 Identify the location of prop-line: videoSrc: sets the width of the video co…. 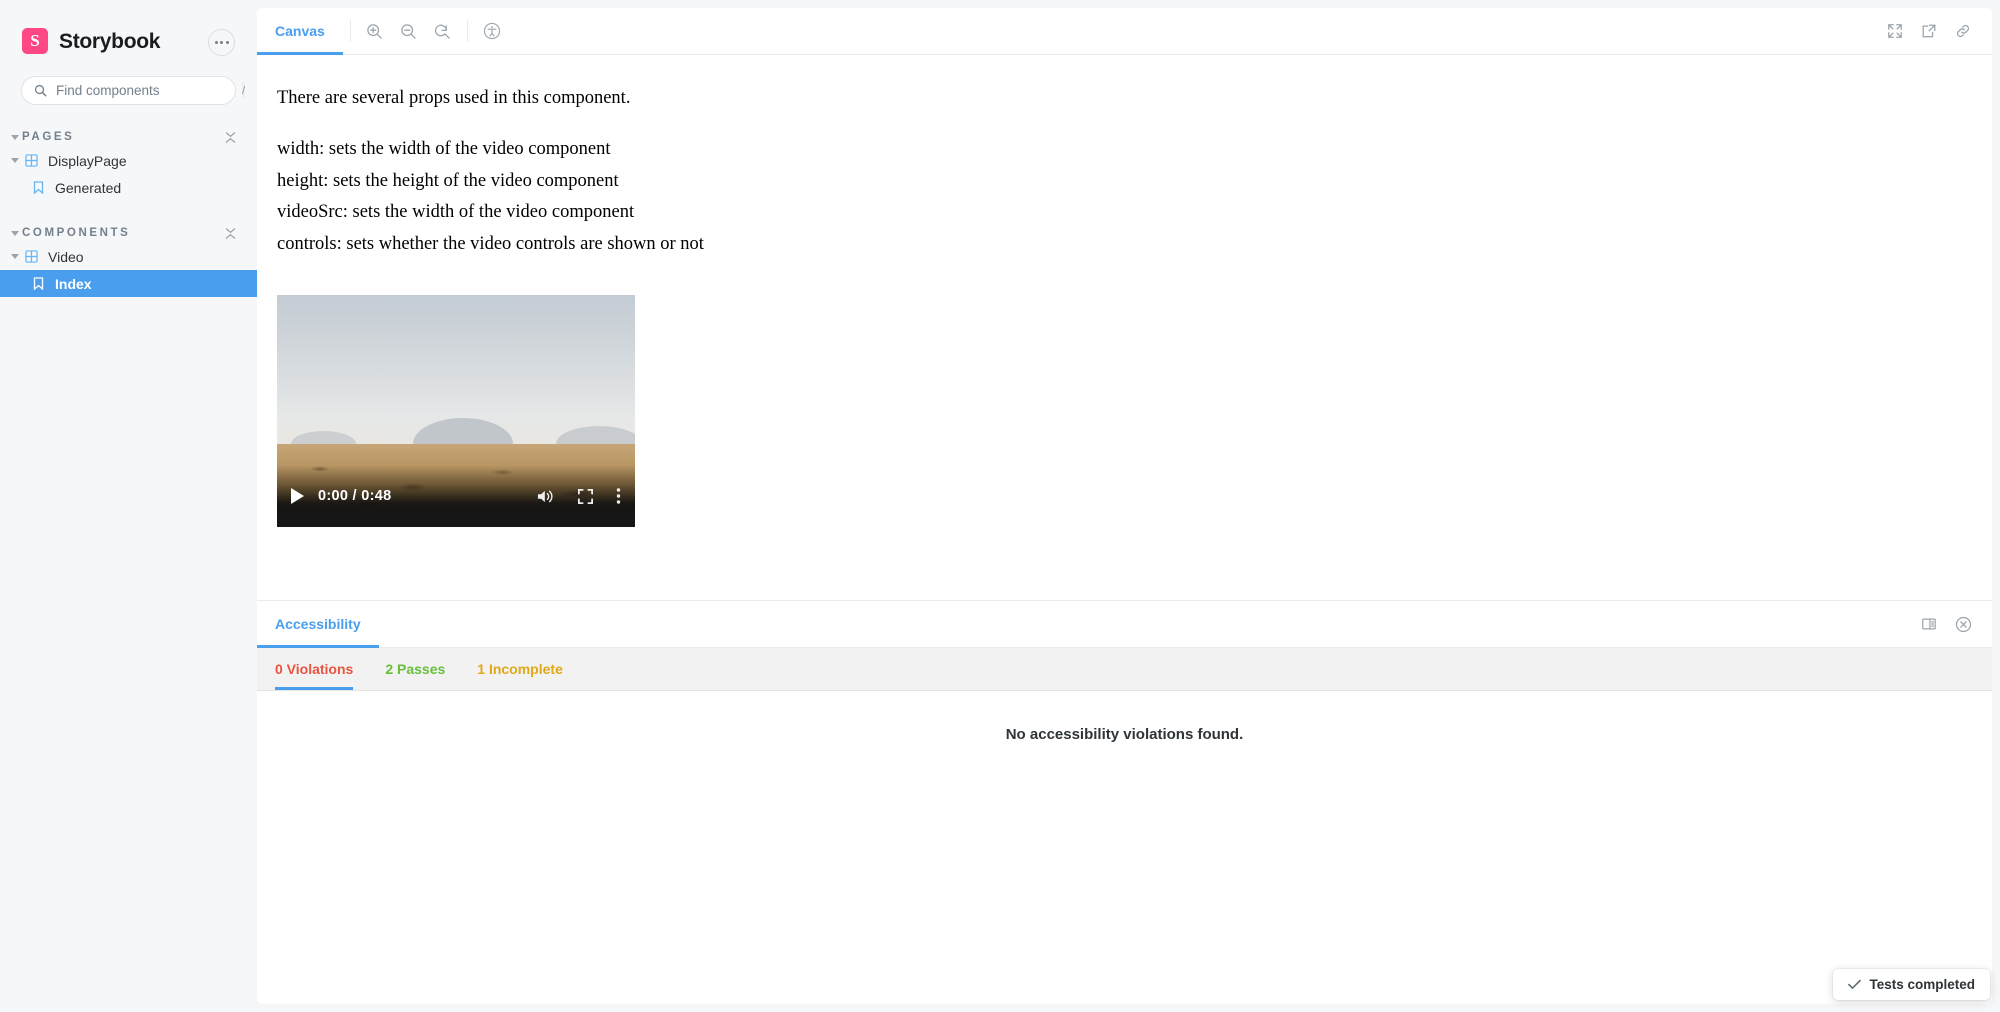
(456, 212).